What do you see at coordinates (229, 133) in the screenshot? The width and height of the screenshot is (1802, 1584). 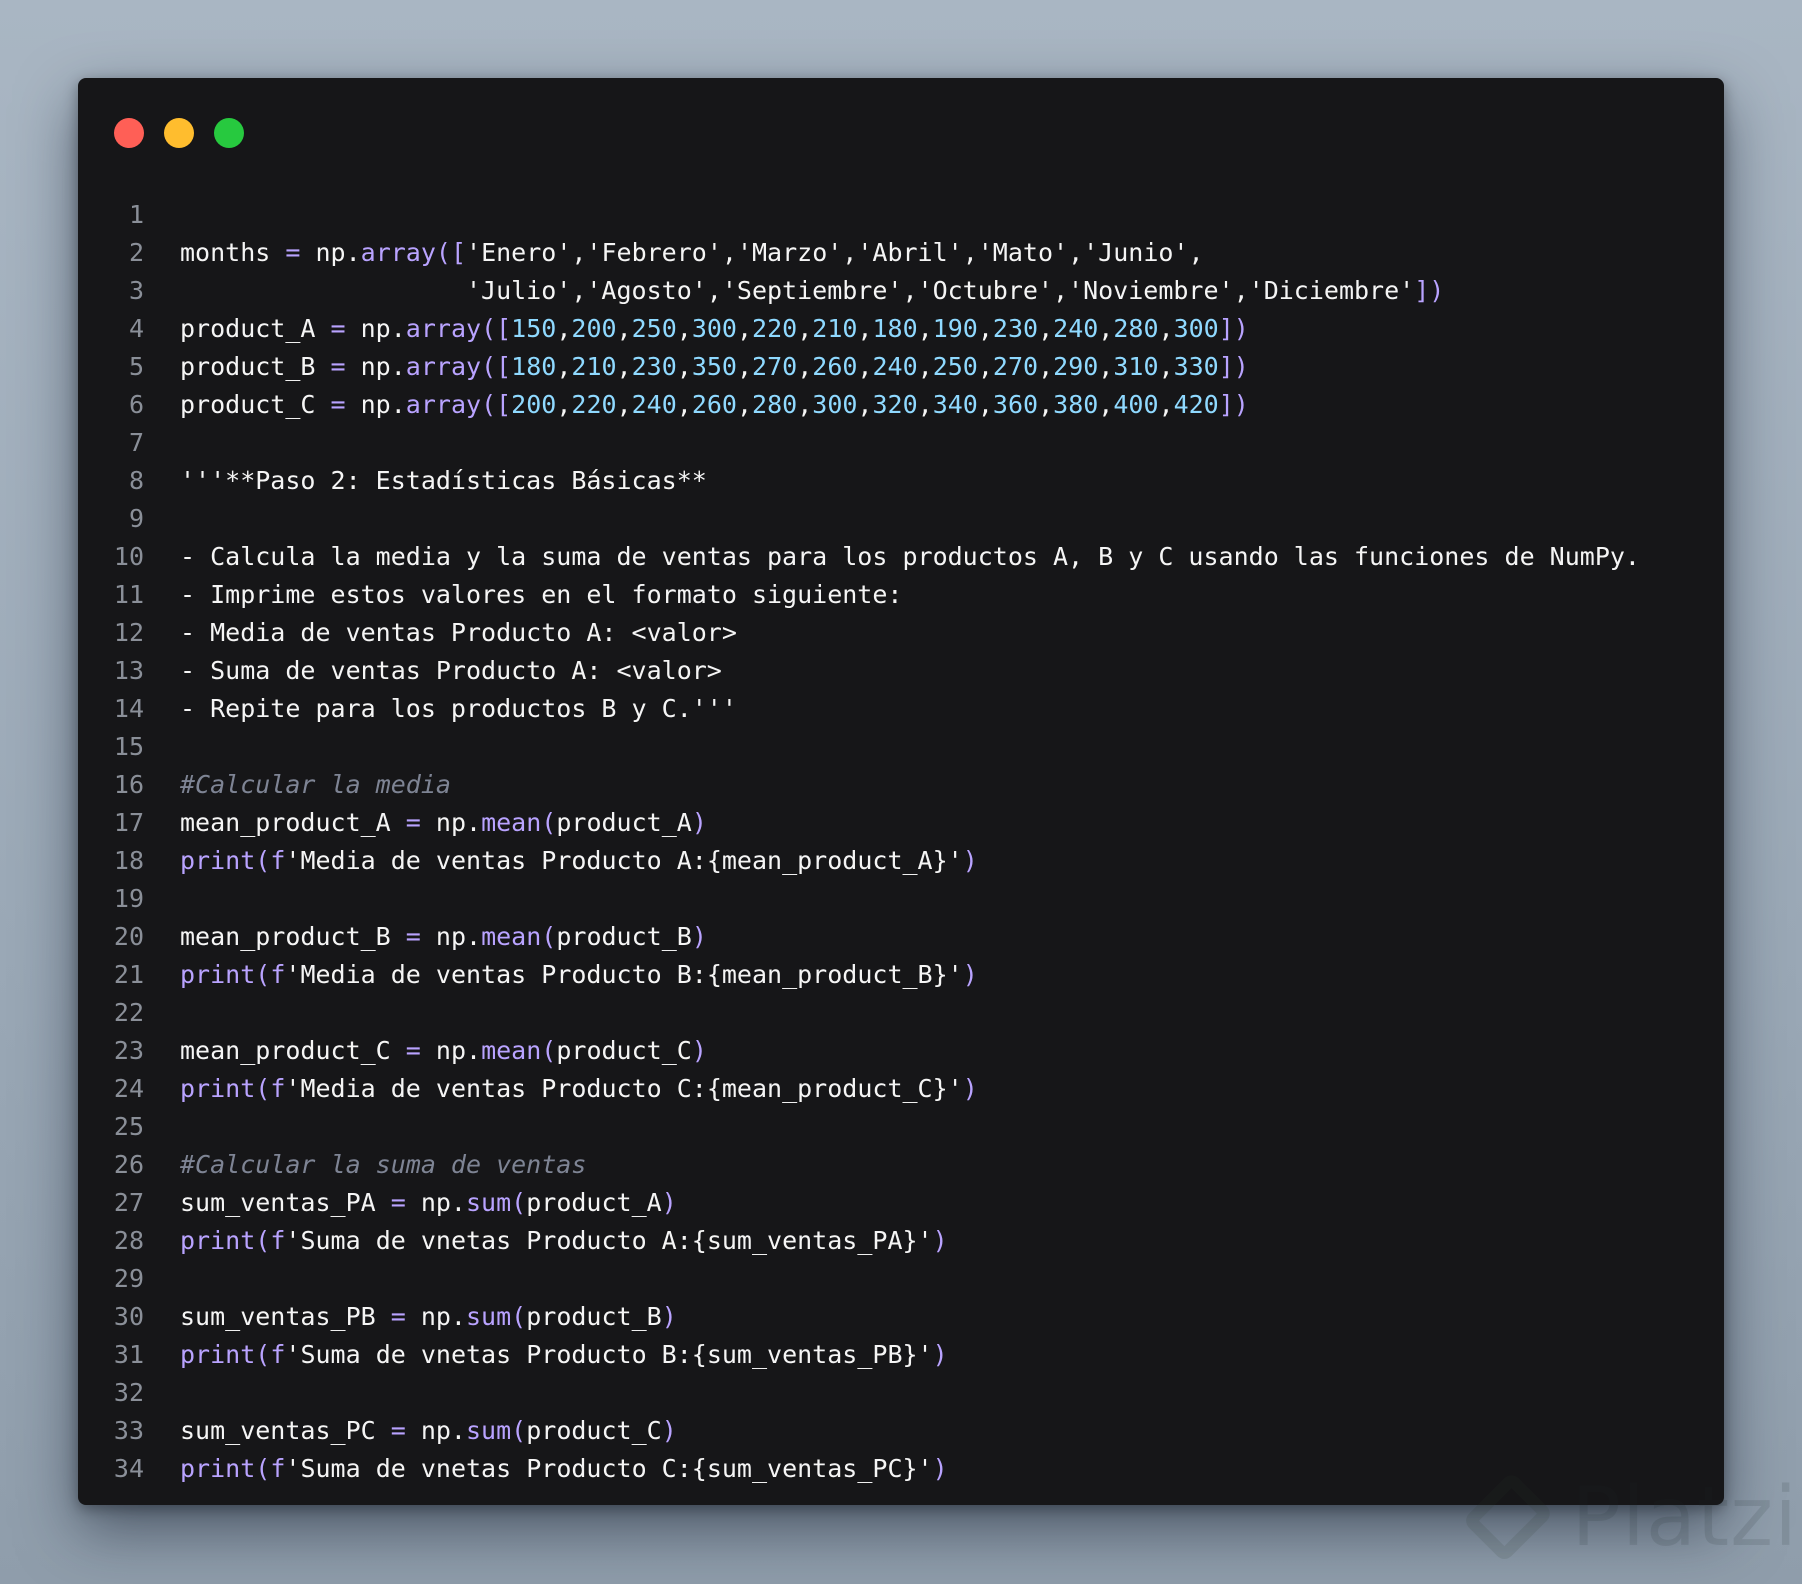 I see `maximize-dot-icon` at bounding box center [229, 133].